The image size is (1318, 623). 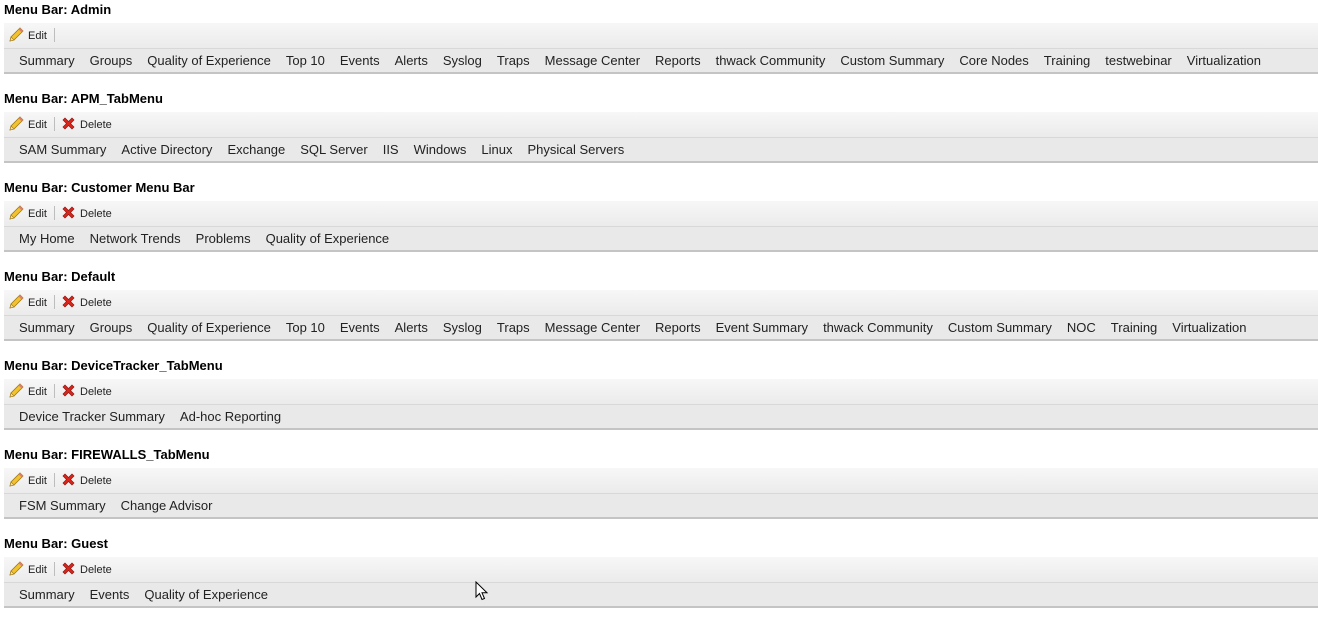 What do you see at coordinates (993, 60) in the screenshot?
I see `menu-tab: Core Nodes` at bounding box center [993, 60].